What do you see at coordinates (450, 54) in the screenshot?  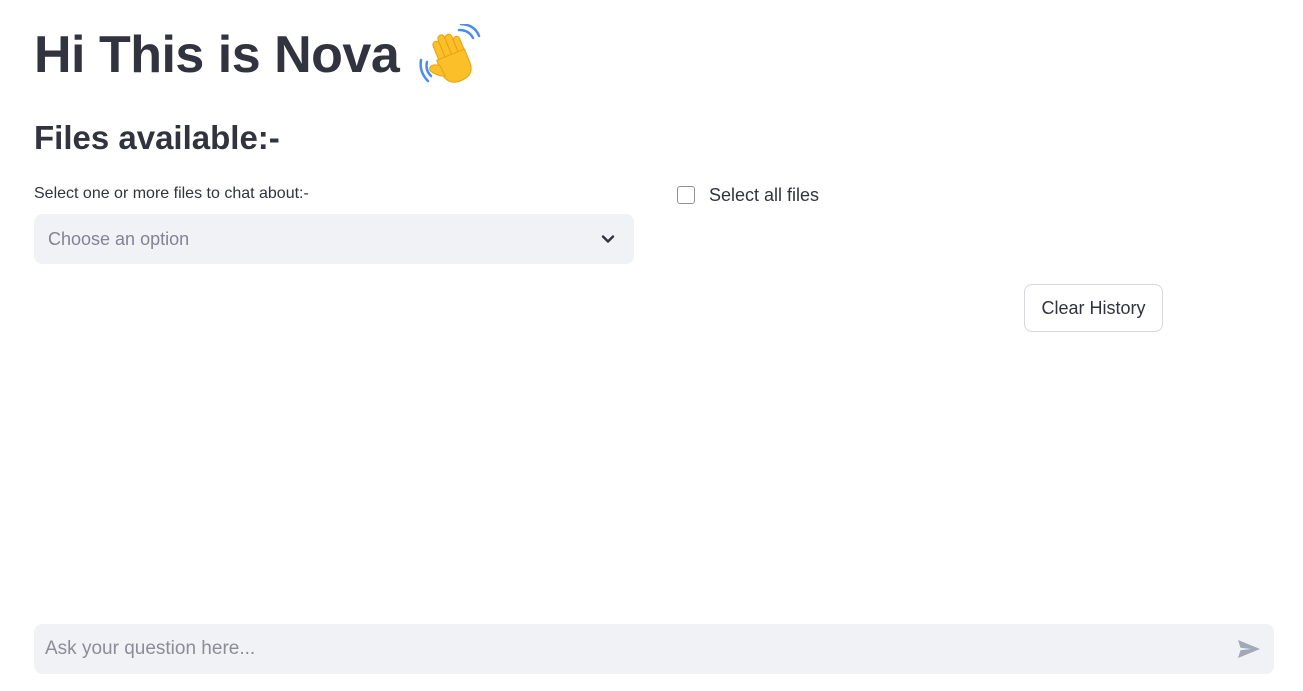 I see `waving-hand-icon` at bounding box center [450, 54].